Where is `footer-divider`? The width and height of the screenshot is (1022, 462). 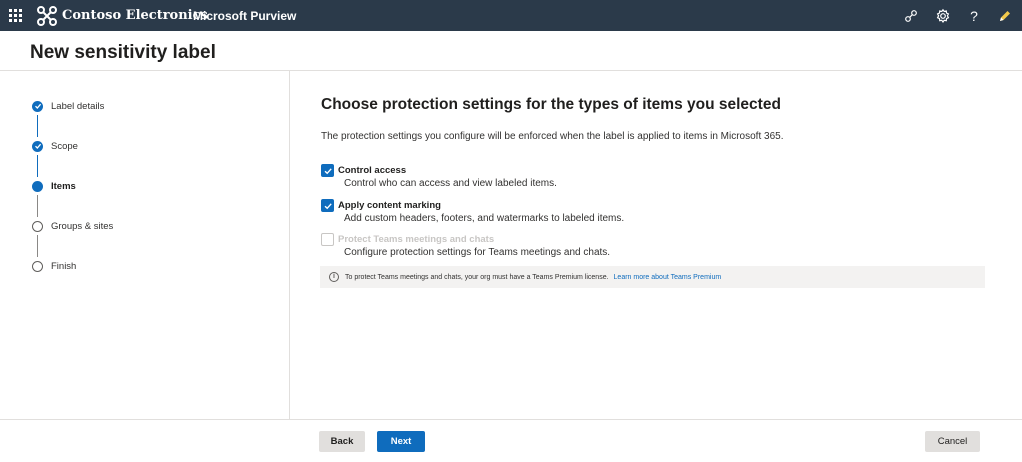
footer-divider is located at coordinates (511, 419).